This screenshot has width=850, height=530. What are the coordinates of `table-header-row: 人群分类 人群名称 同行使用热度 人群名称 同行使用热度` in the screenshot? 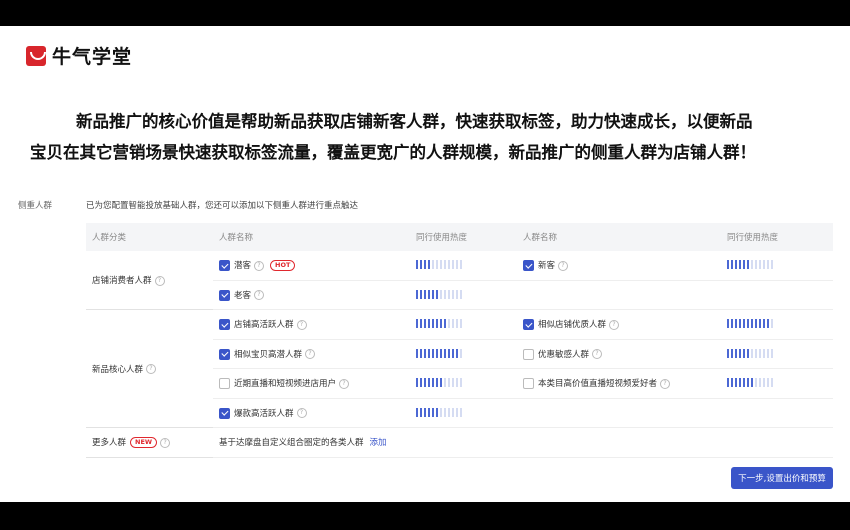 It's located at (459, 237).